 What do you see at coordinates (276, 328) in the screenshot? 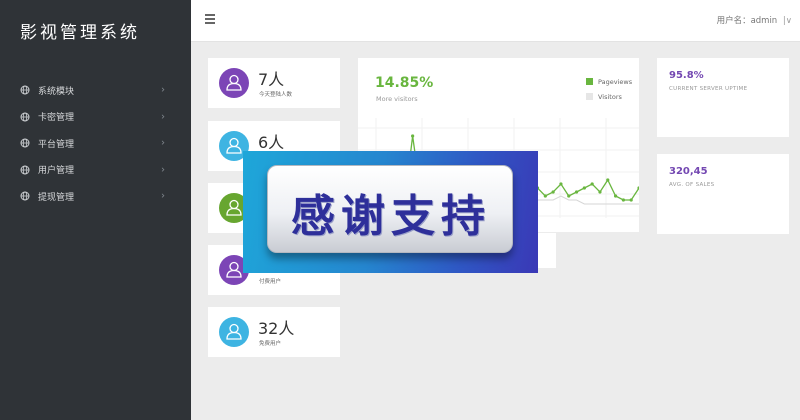
I see `stat-value: 32人` at bounding box center [276, 328].